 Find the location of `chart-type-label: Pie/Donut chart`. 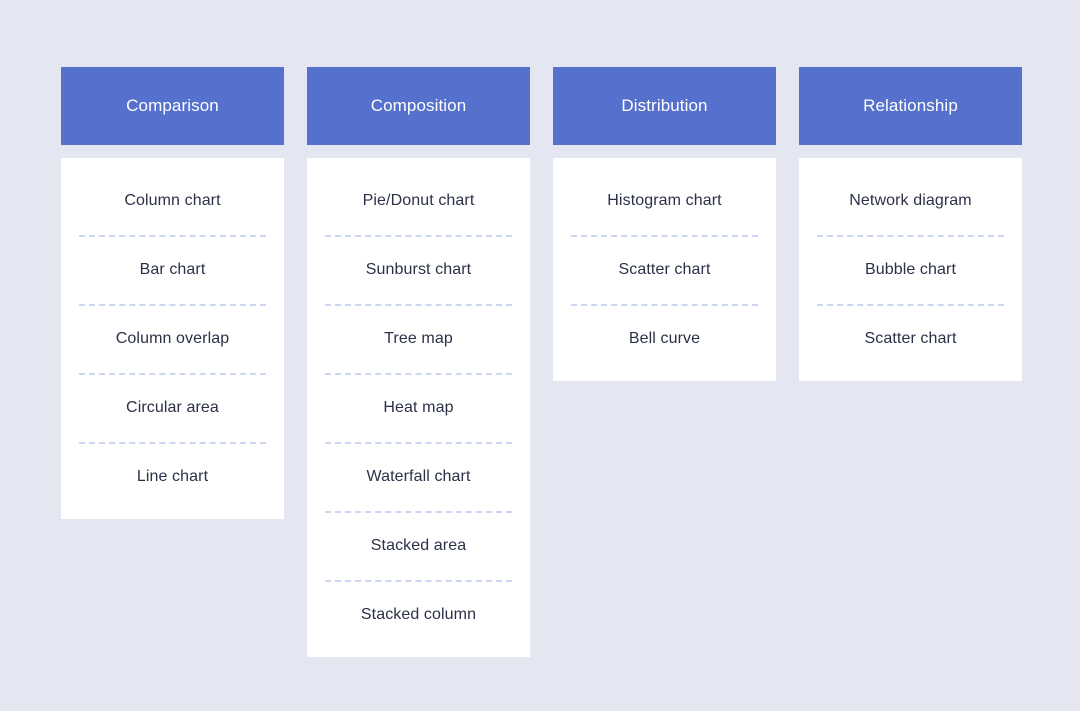

chart-type-label: Pie/Donut chart is located at coordinates (418, 200).